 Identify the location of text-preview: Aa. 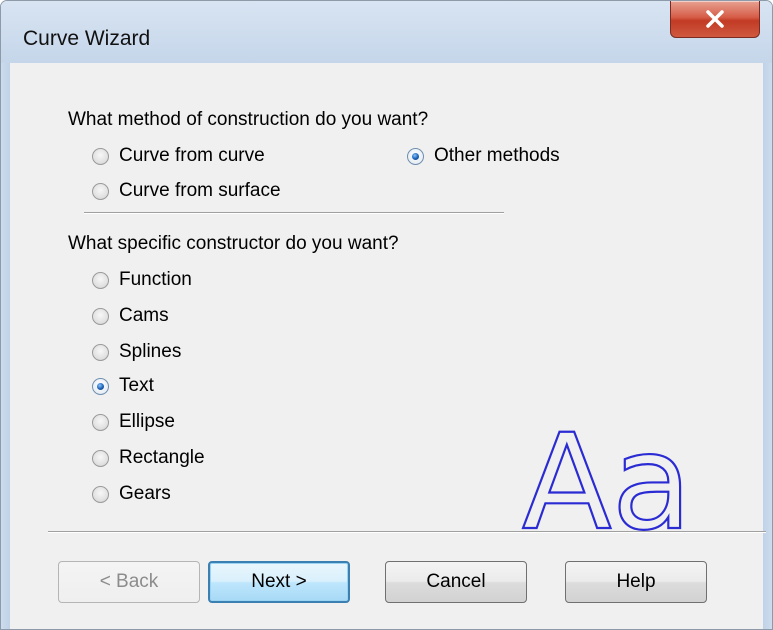
(610, 482).